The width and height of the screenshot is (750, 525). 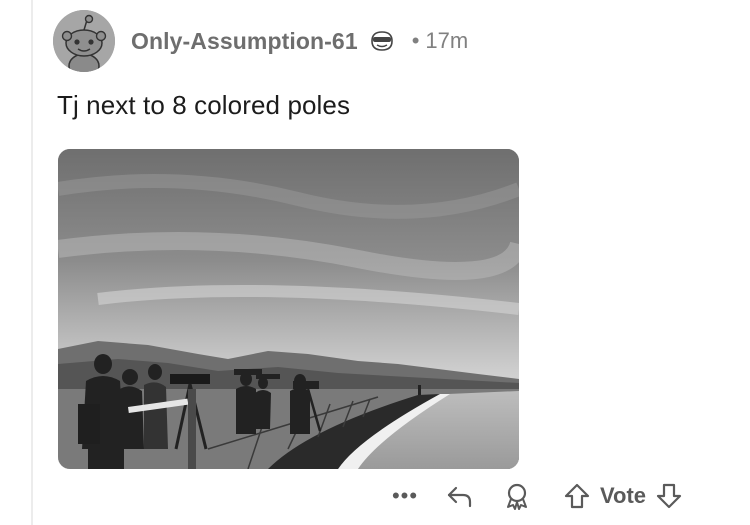 I want to click on downvote-icon, so click(x=669, y=496).